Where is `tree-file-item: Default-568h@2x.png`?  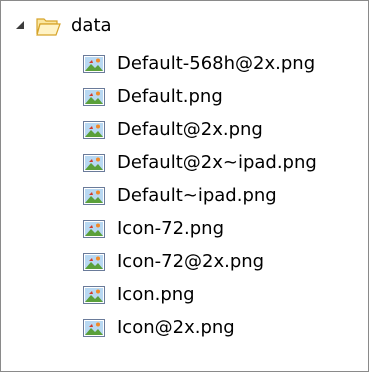 tree-file-item: Default-568h@2x.png is located at coordinates (159, 63).